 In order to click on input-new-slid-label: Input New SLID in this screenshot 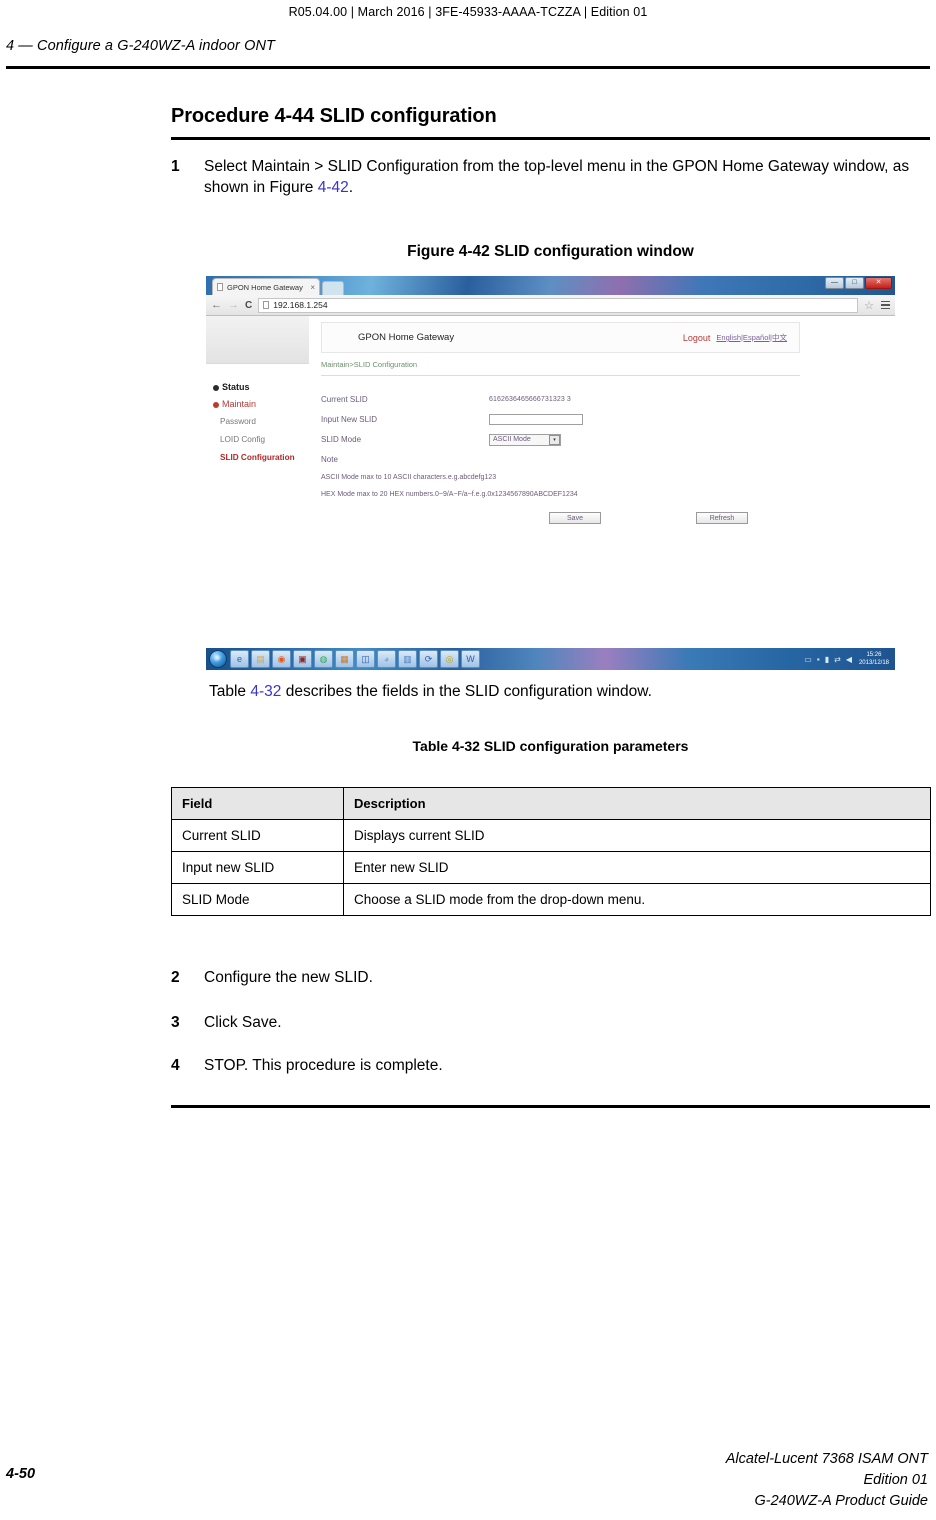, I will do `click(349, 419)`.